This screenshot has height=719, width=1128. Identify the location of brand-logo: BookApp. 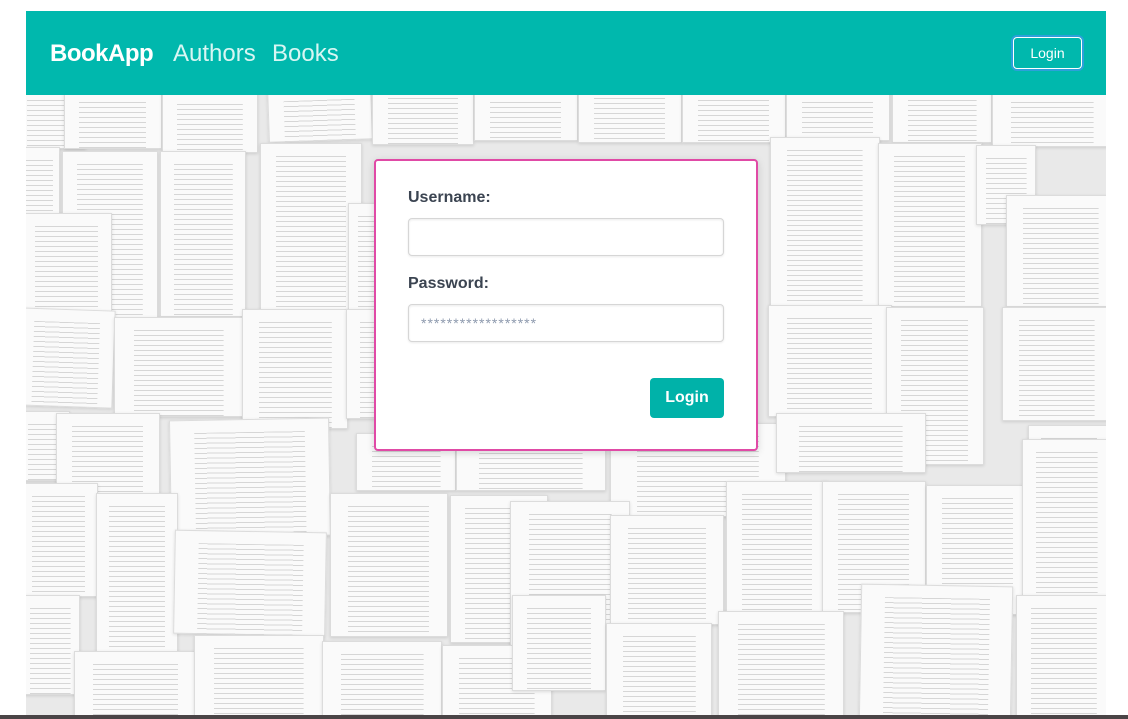
(102, 54).